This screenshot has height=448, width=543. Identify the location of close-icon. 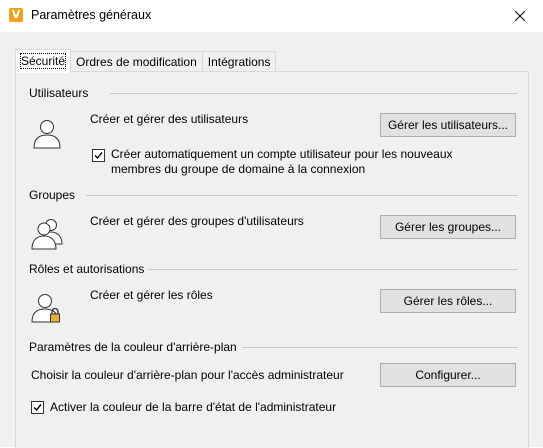
(520, 16).